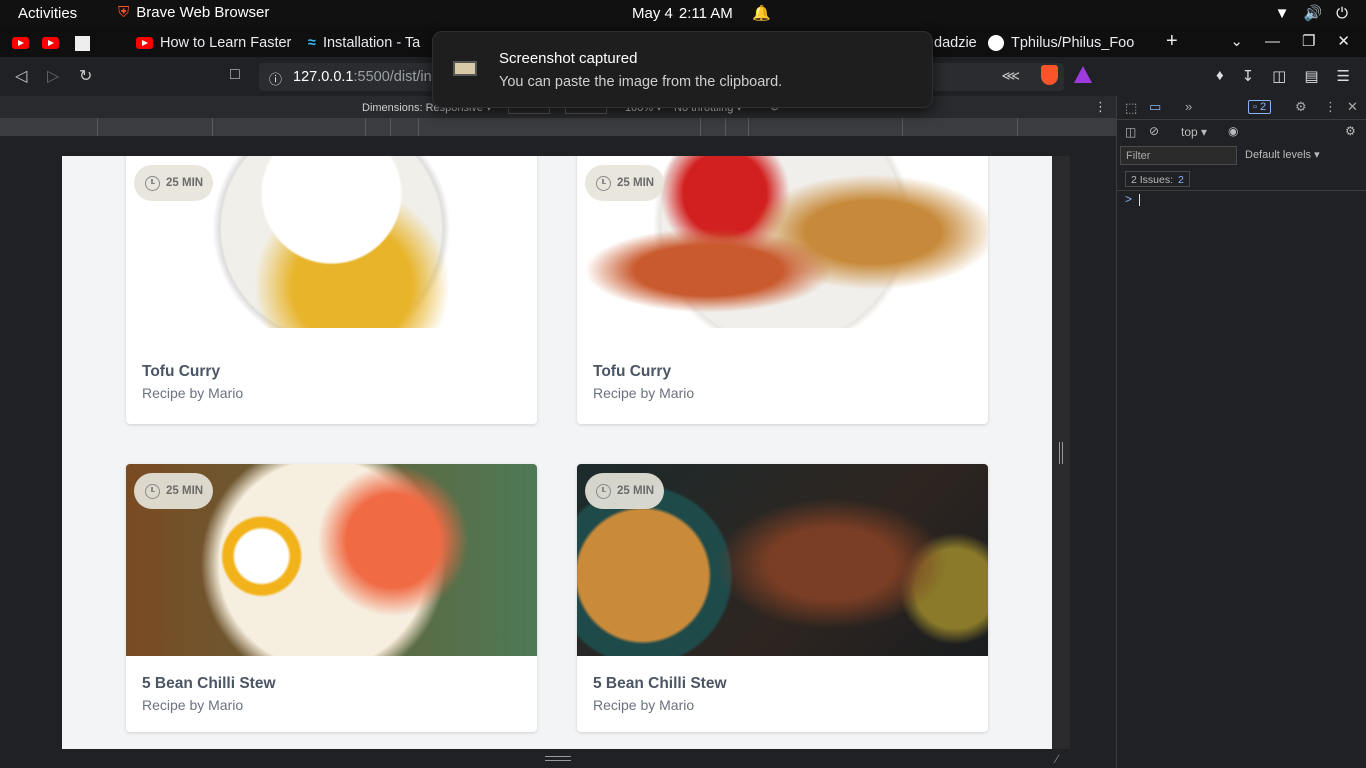 The width and height of the screenshot is (1366, 768). What do you see at coordinates (1241, 190) in the screenshot?
I see `divider` at bounding box center [1241, 190].